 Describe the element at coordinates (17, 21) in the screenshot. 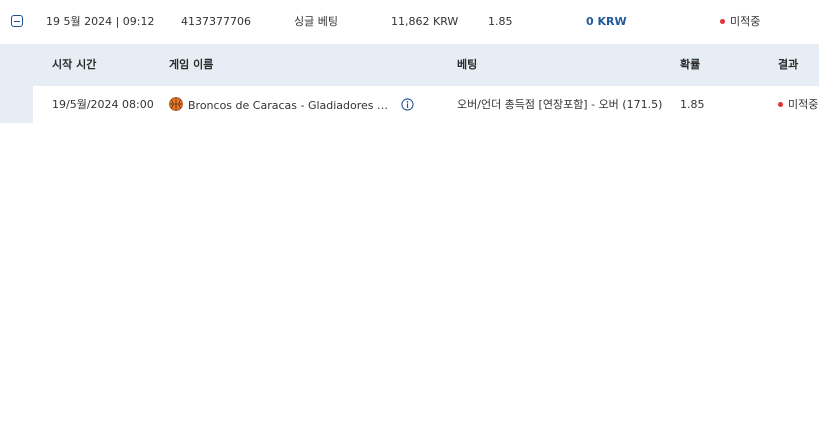

I see `collapse-toggle-icon` at that location.